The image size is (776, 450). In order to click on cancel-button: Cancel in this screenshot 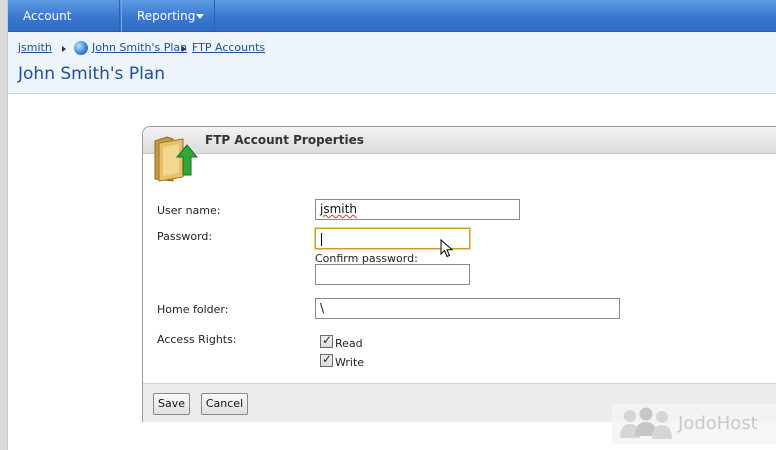, I will do `click(224, 404)`.